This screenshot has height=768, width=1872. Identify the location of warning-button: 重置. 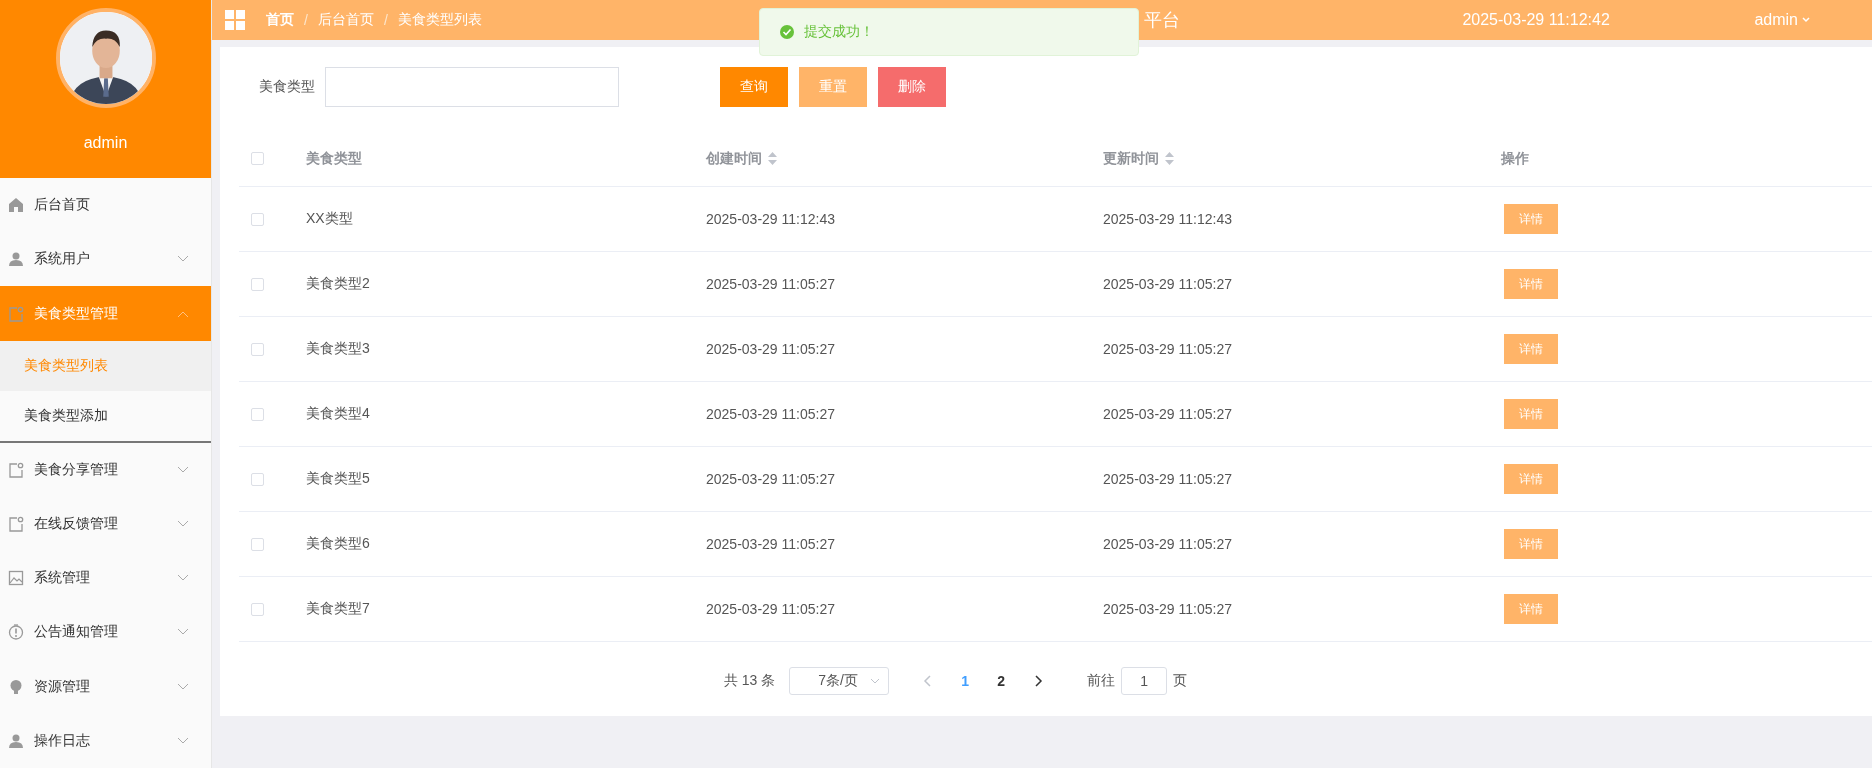
(833, 87).